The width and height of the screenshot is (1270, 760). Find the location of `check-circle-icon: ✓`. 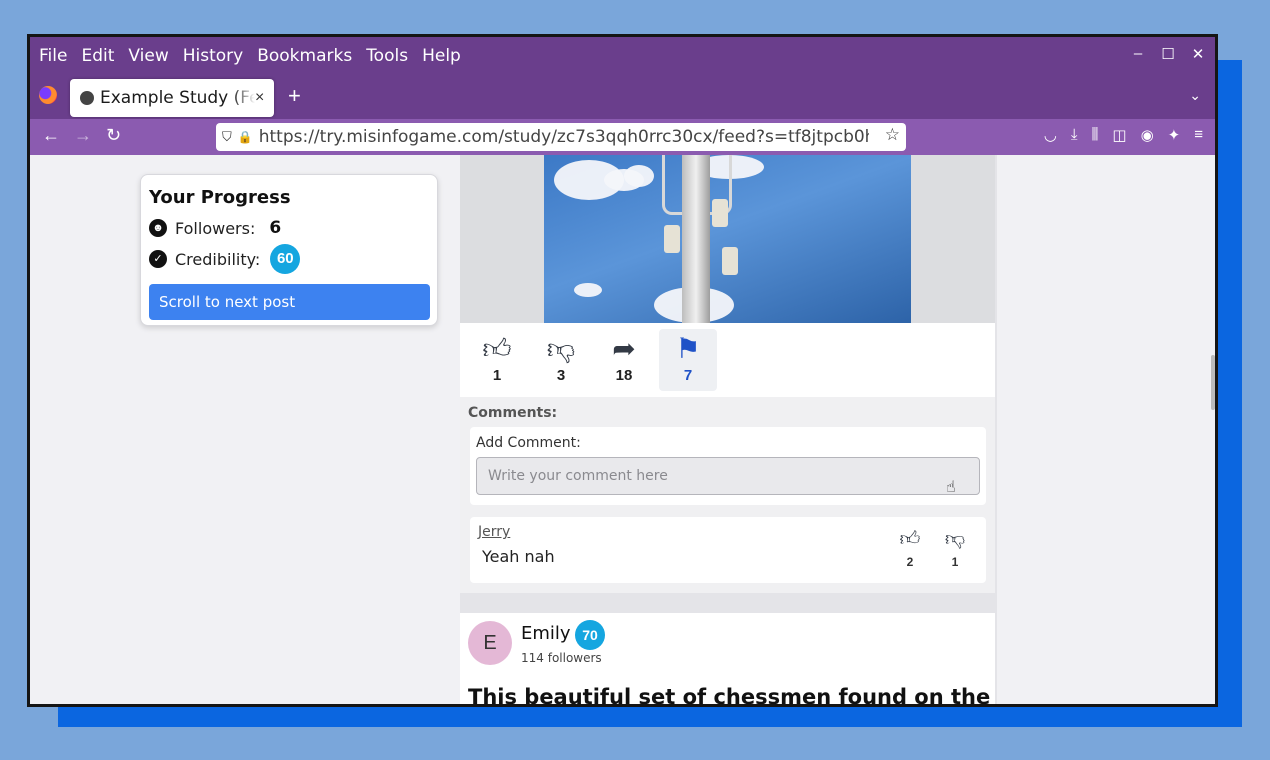

check-circle-icon: ✓ is located at coordinates (158, 259).